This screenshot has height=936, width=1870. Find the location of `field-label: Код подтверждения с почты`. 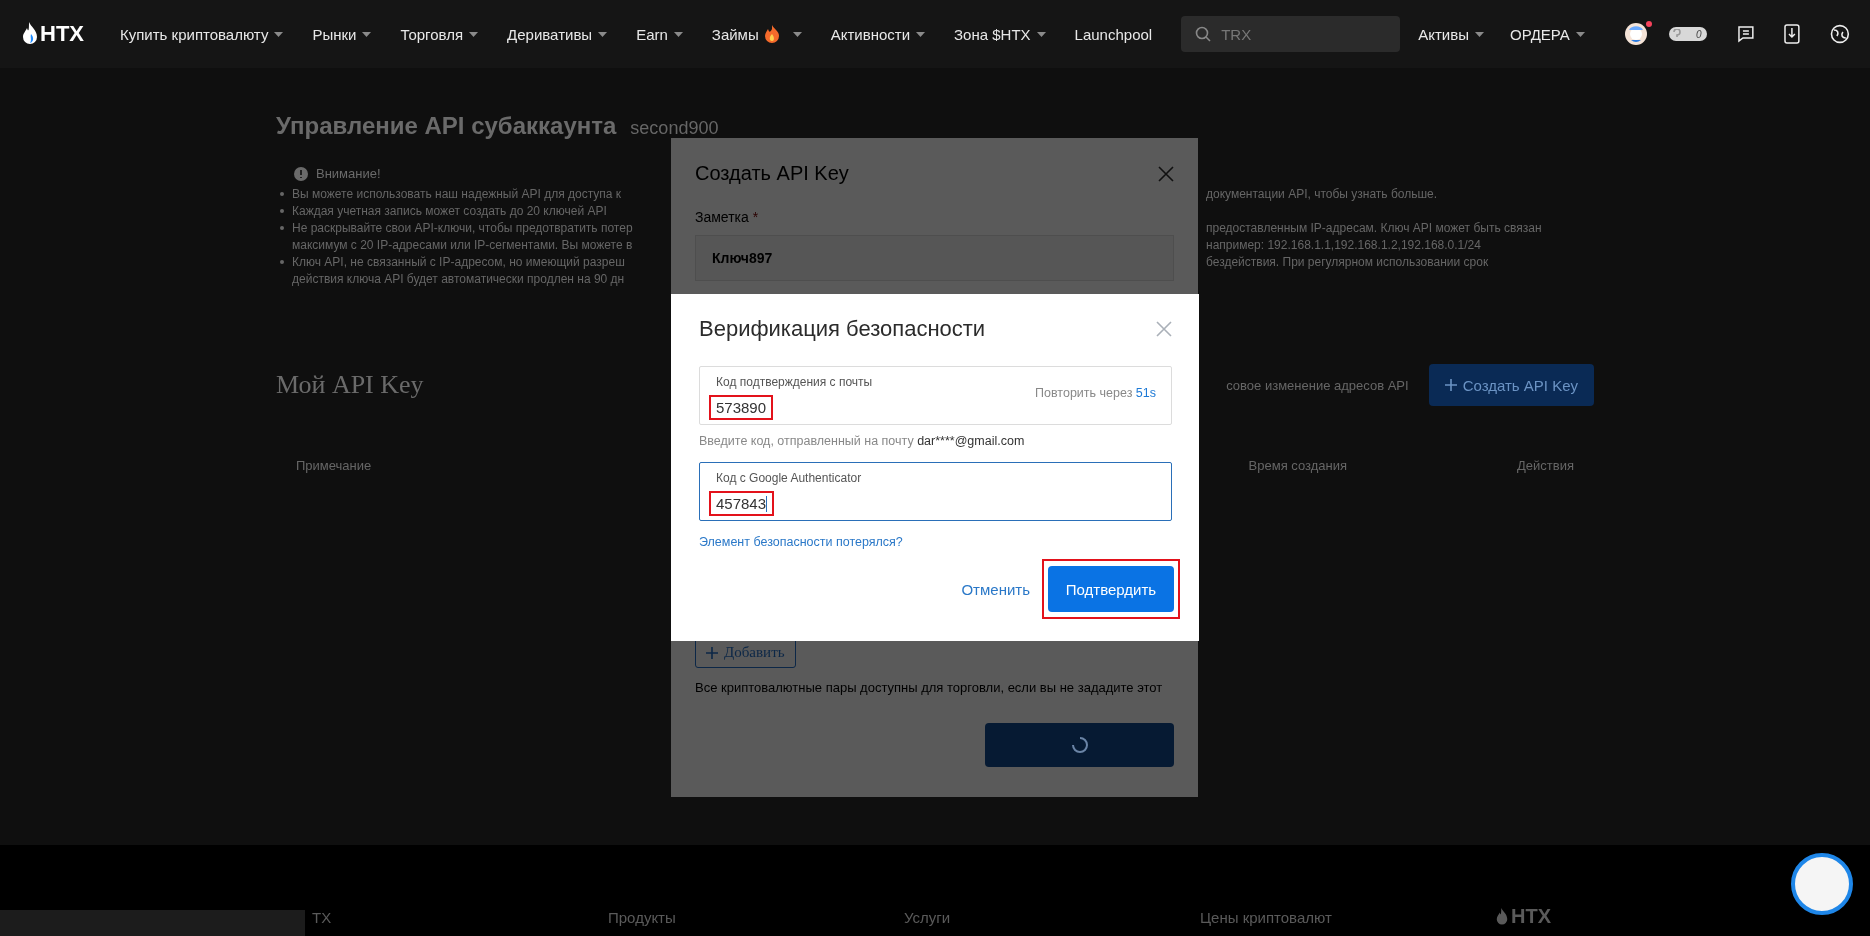

field-label: Код подтверждения с почты is located at coordinates (794, 382).